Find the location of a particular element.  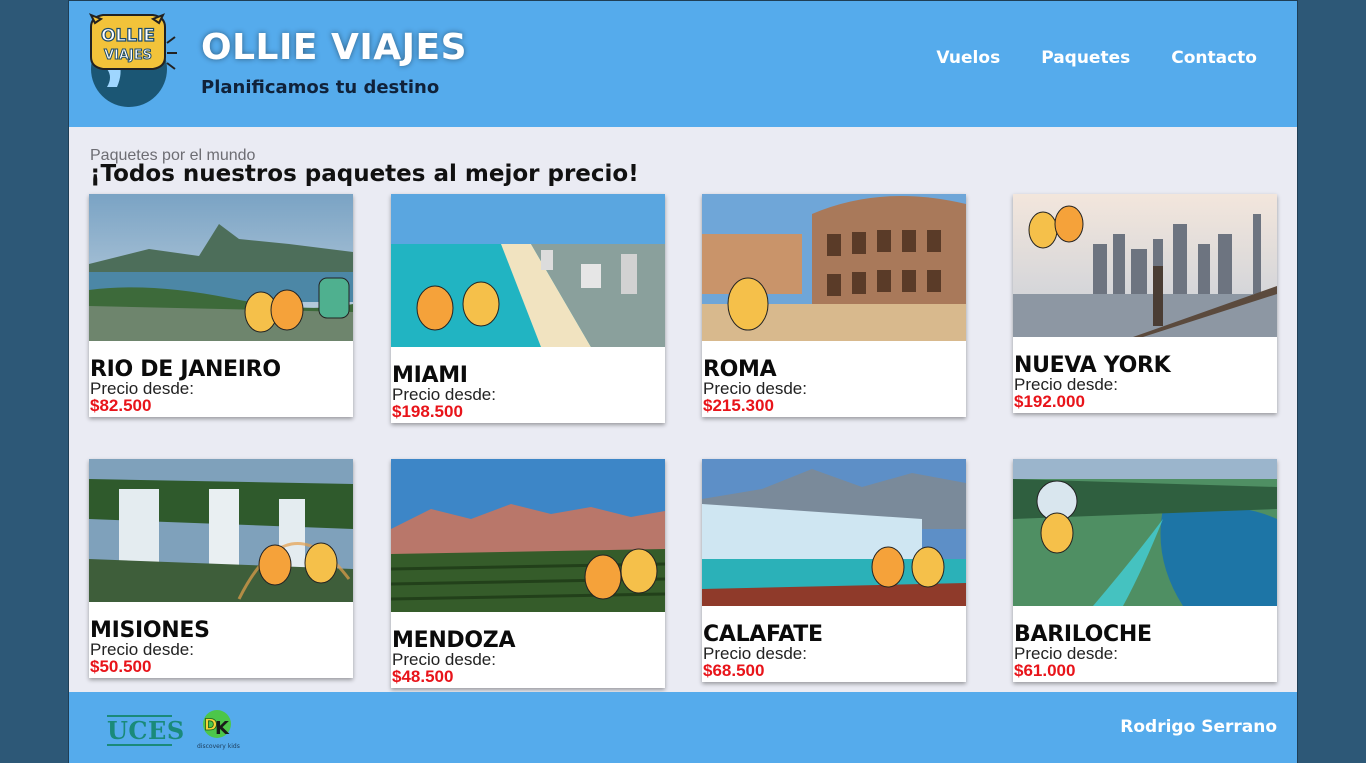

site-footer: UCES D K discovery kids Rodrigo Serrano is located at coordinates (683, 727).